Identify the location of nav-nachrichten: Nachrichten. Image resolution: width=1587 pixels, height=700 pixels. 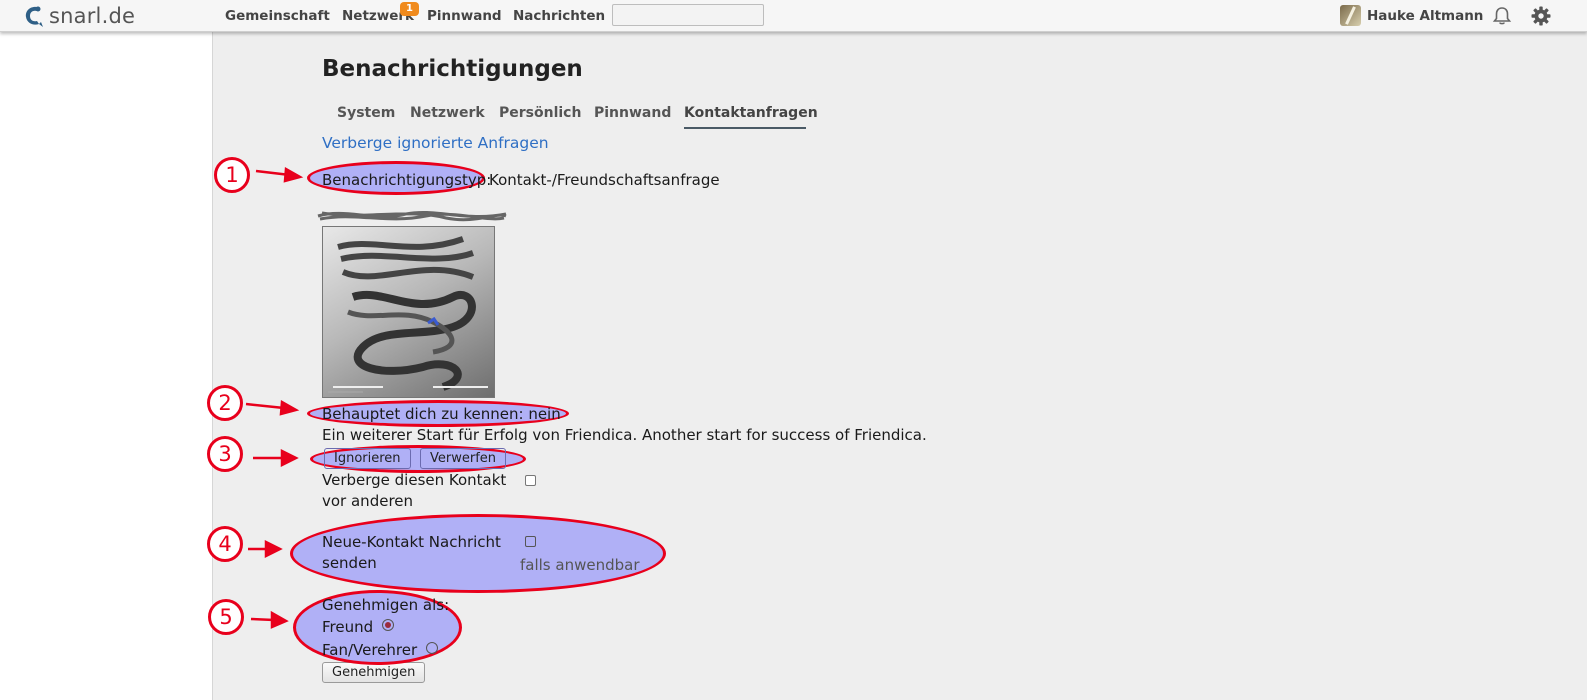
(559, 16).